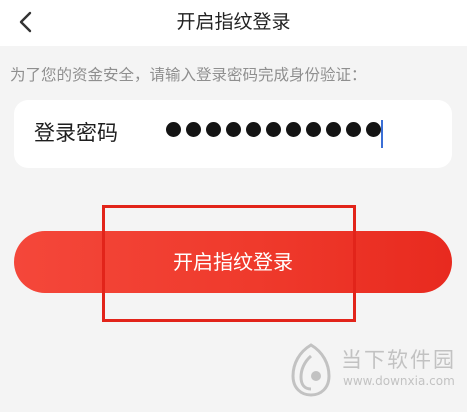  I want to click on enable-fingerprint-login-button: 开启指纹登录, so click(233, 262).